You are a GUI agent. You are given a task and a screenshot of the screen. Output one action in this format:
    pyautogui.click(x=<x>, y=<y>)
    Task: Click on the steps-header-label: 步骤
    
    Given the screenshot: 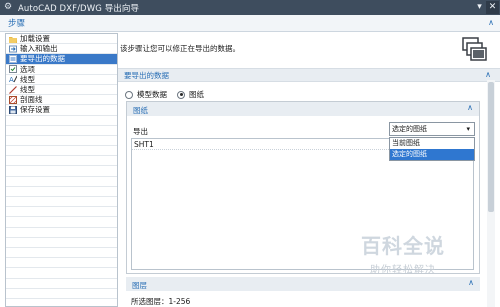 What is the action you would take?
    pyautogui.click(x=17, y=24)
    